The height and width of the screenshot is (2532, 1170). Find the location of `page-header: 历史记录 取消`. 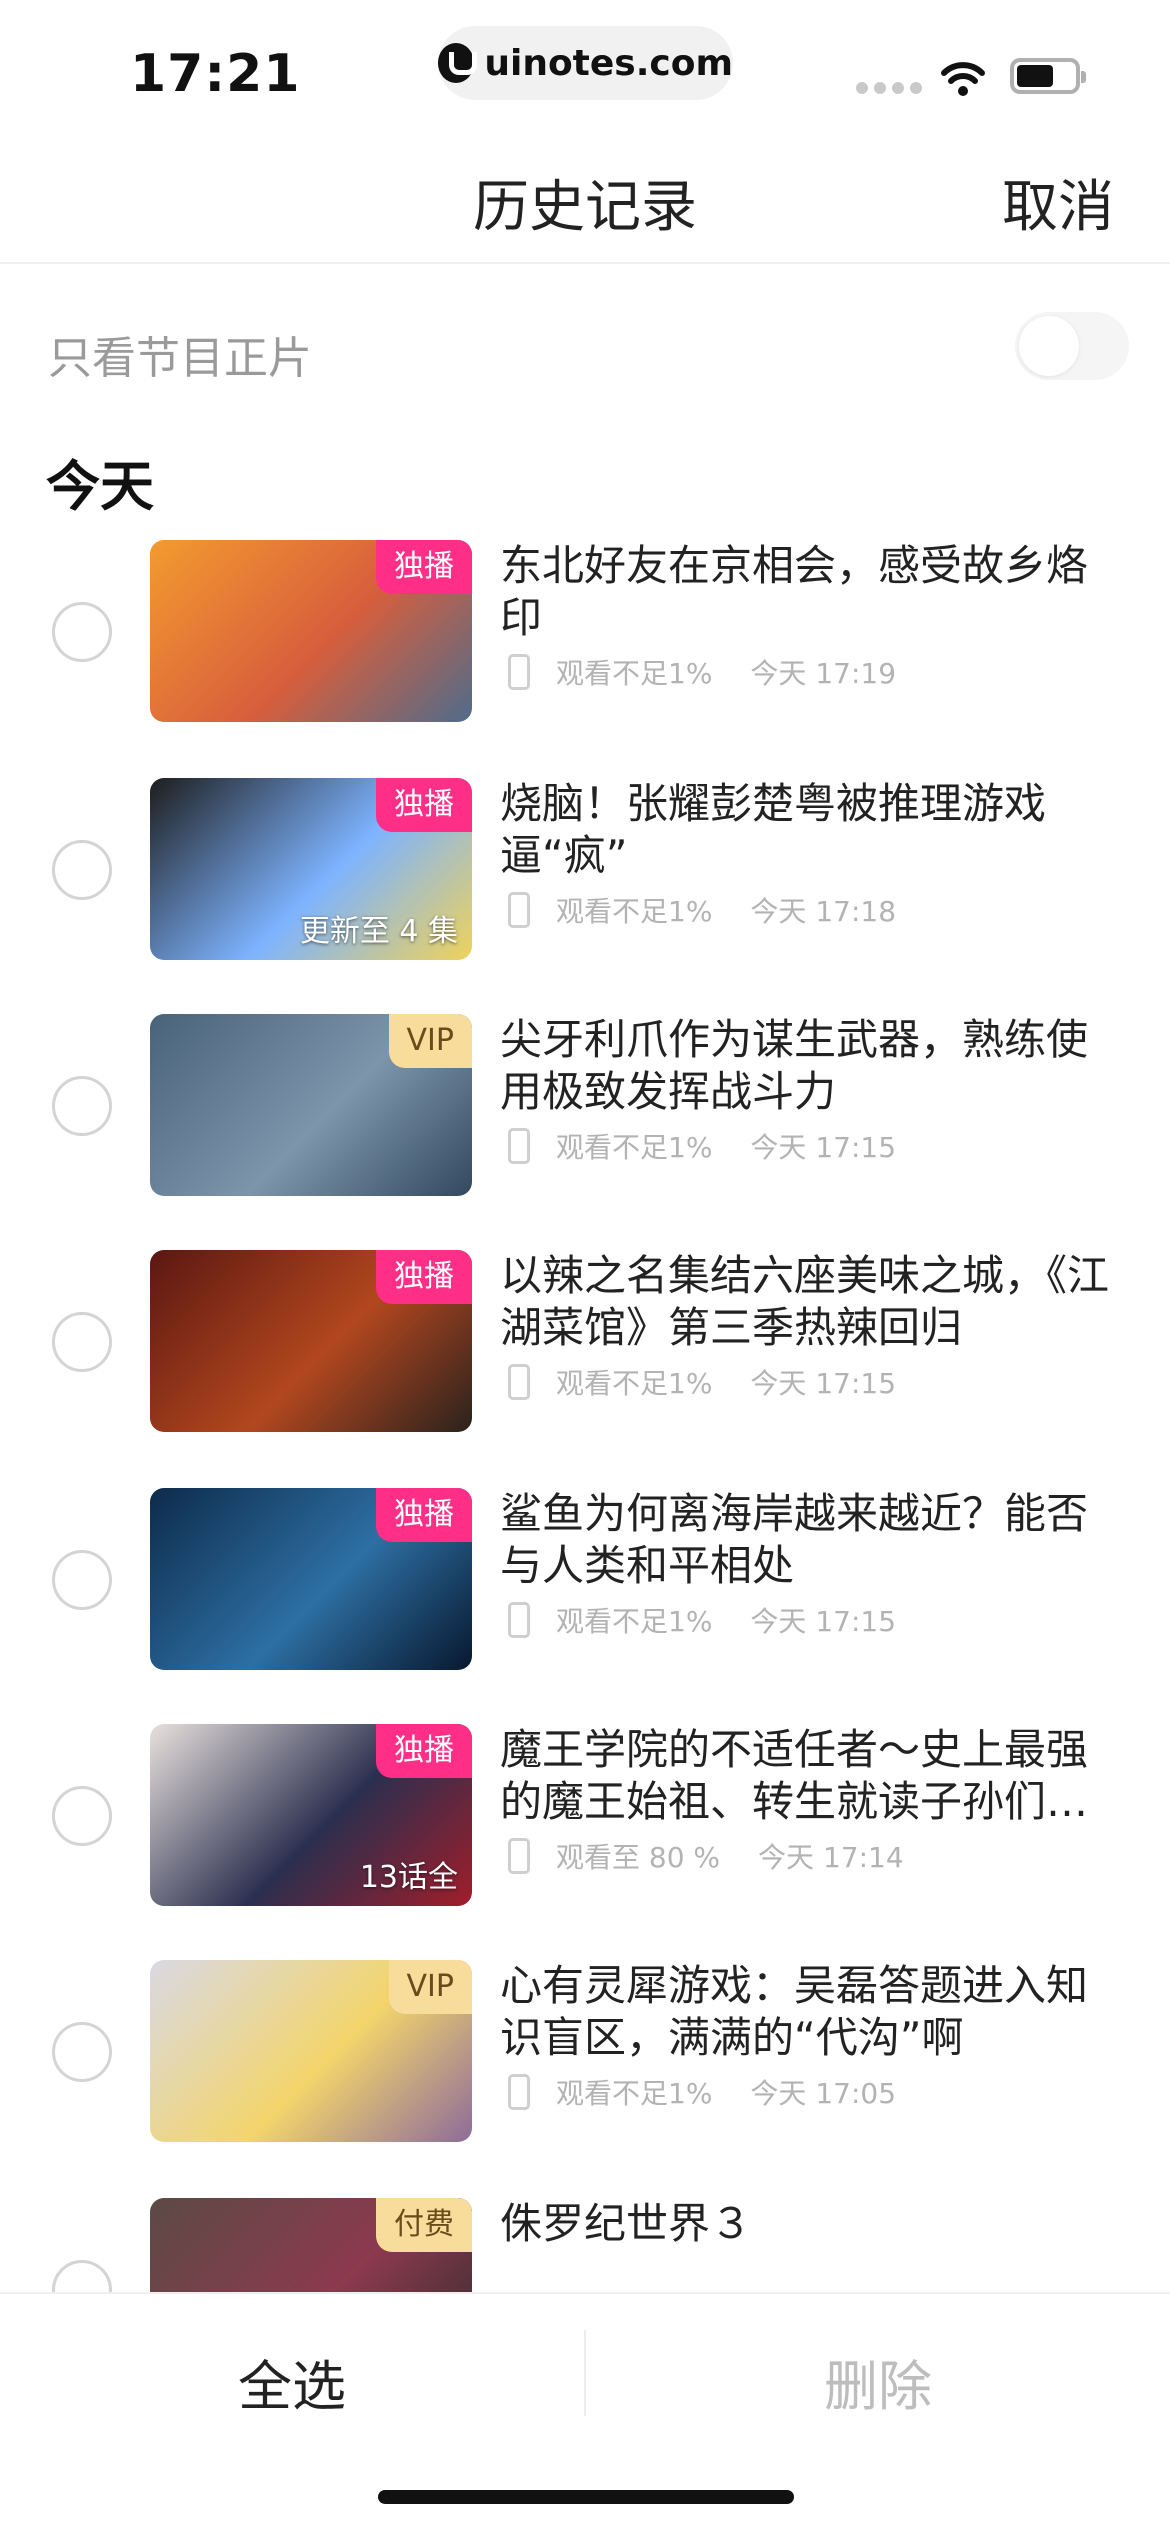

page-header: 历史记录 取消 is located at coordinates (585, 197).